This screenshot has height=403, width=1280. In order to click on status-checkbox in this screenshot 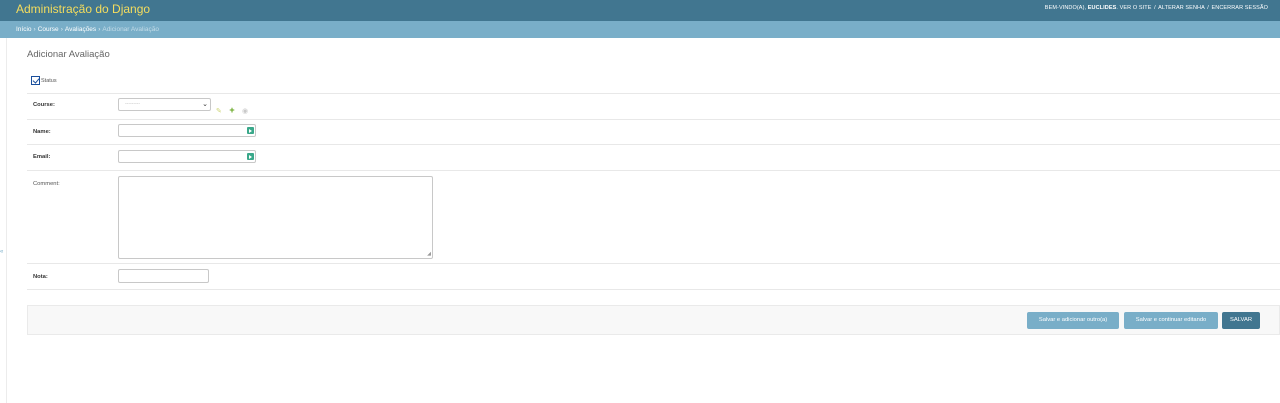, I will do `click(35, 80)`.